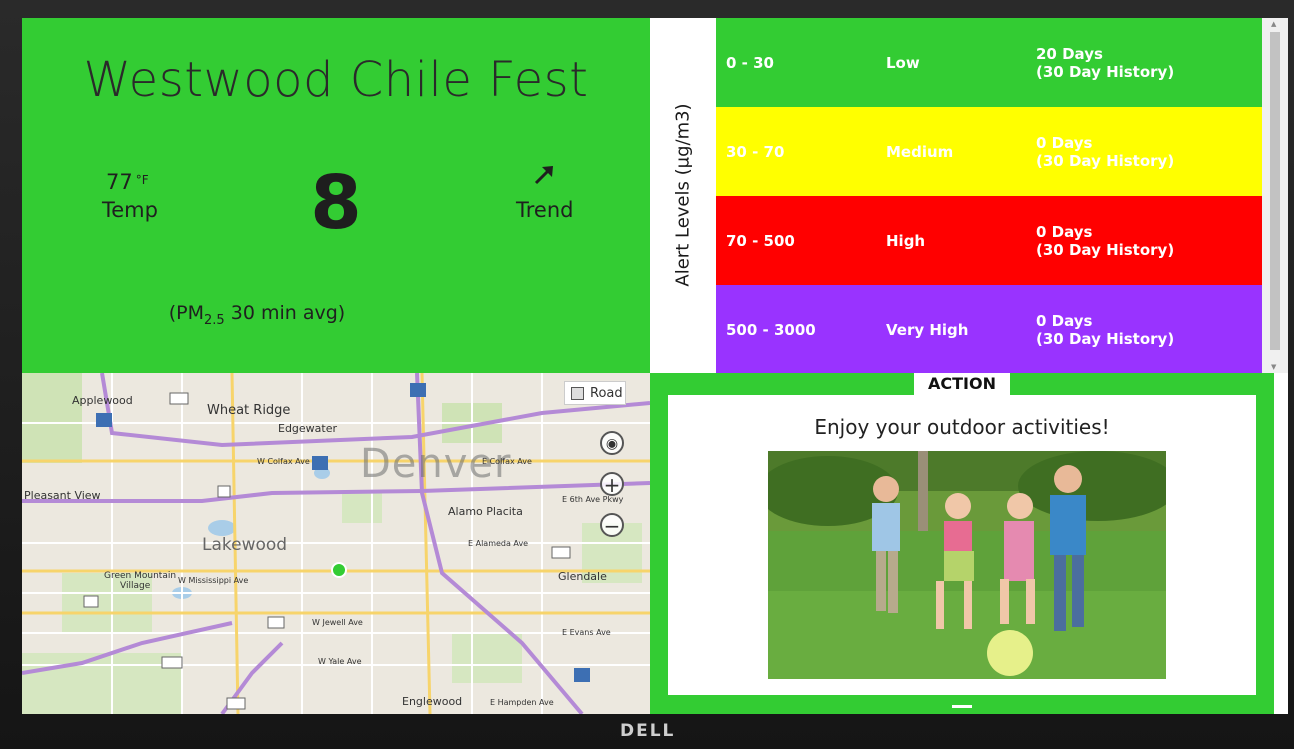 This screenshot has height=749, width=1294. I want to click on map-style-icon, so click(577, 393).